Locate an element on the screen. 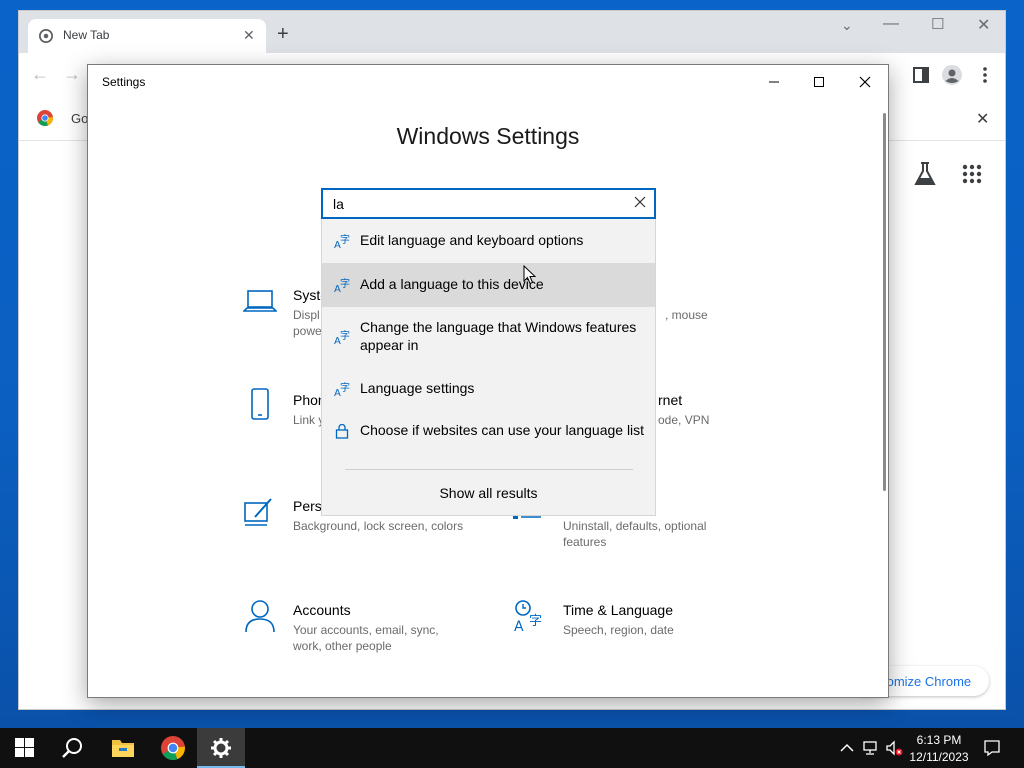 The image size is (1024, 768). paint-icon is located at coordinates (258, 512).